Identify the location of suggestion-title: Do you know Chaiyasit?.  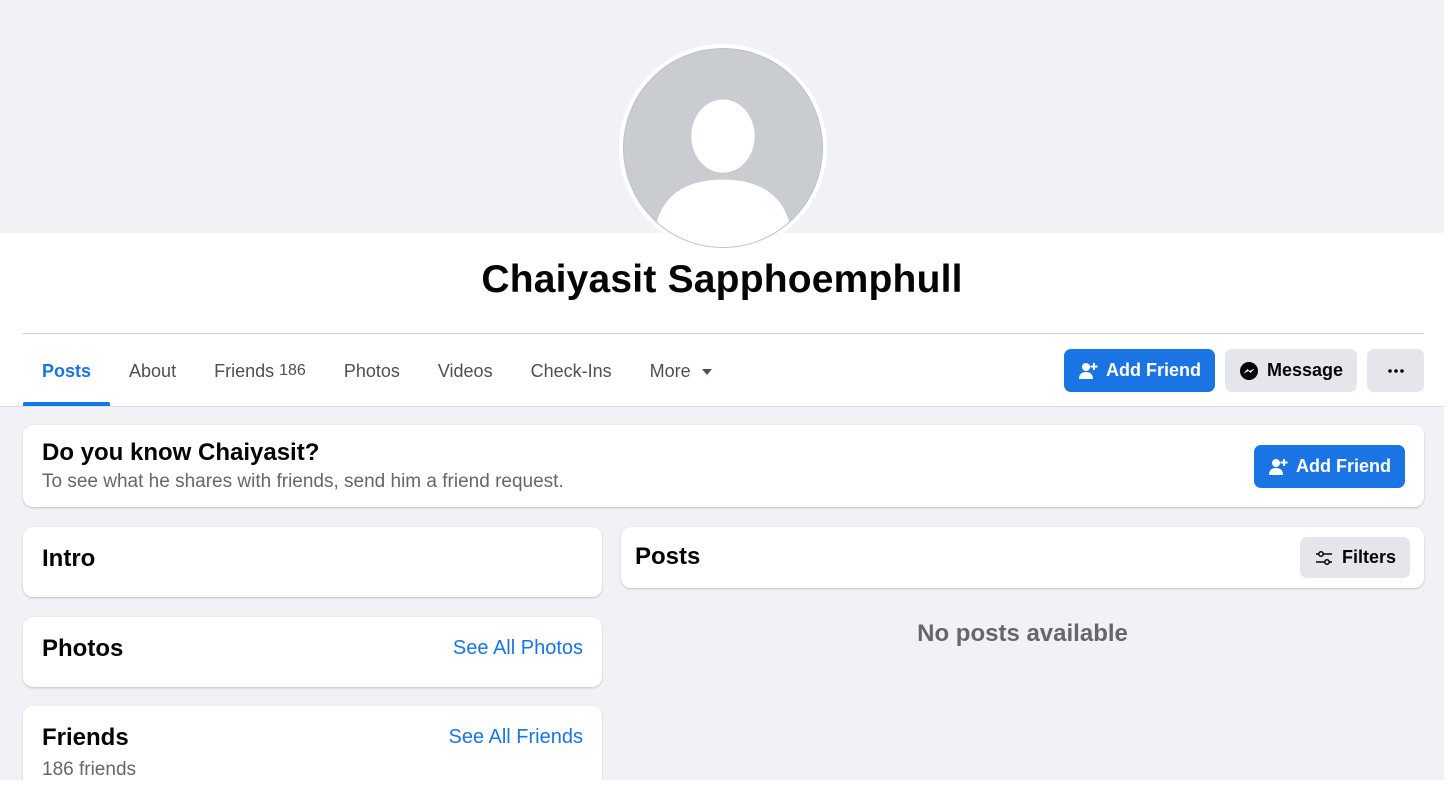
(181, 452).